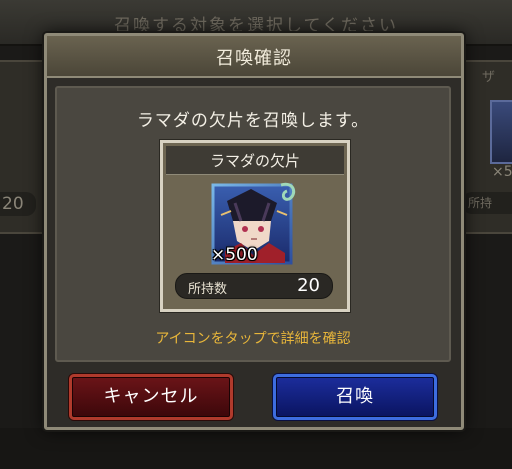  I want to click on background-right-mult: ×5, so click(502, 172).